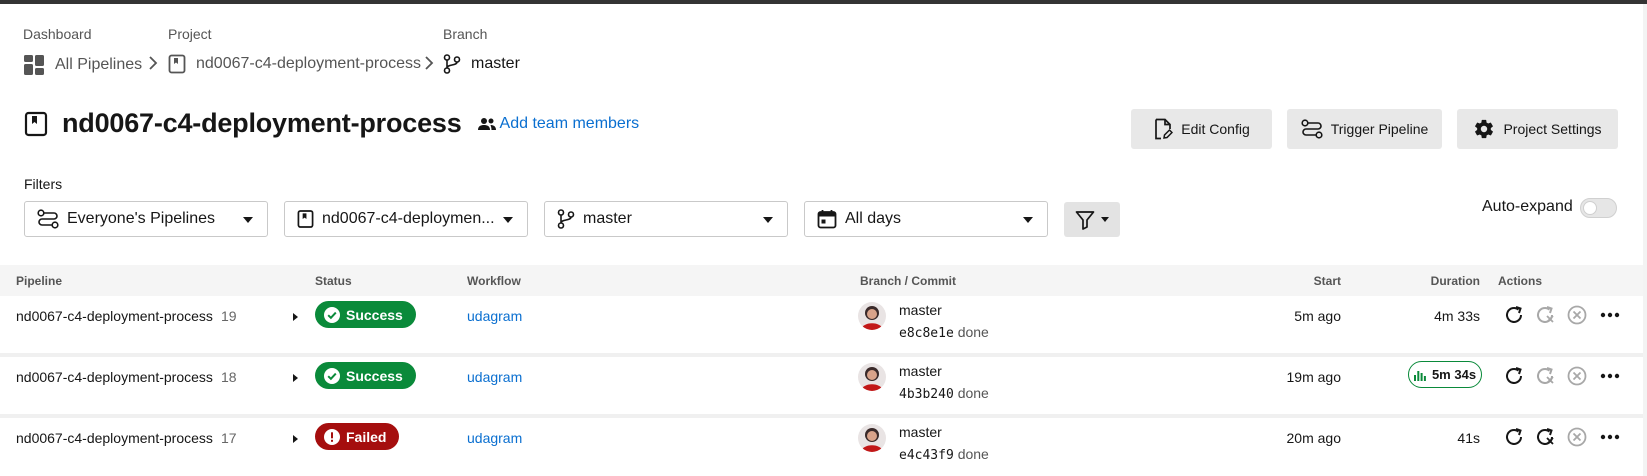 Image resolution: width=1647 pixels, height=476 pixels. Describe the element at coordinates (82, 51) in the screenshot. I see `breadcrumb-dashboard: Dashboard All Pipelines` at that location.